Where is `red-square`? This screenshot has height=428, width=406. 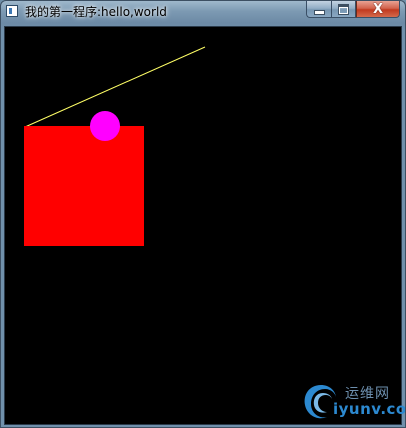 red-square is located at coordinates (84, 186).